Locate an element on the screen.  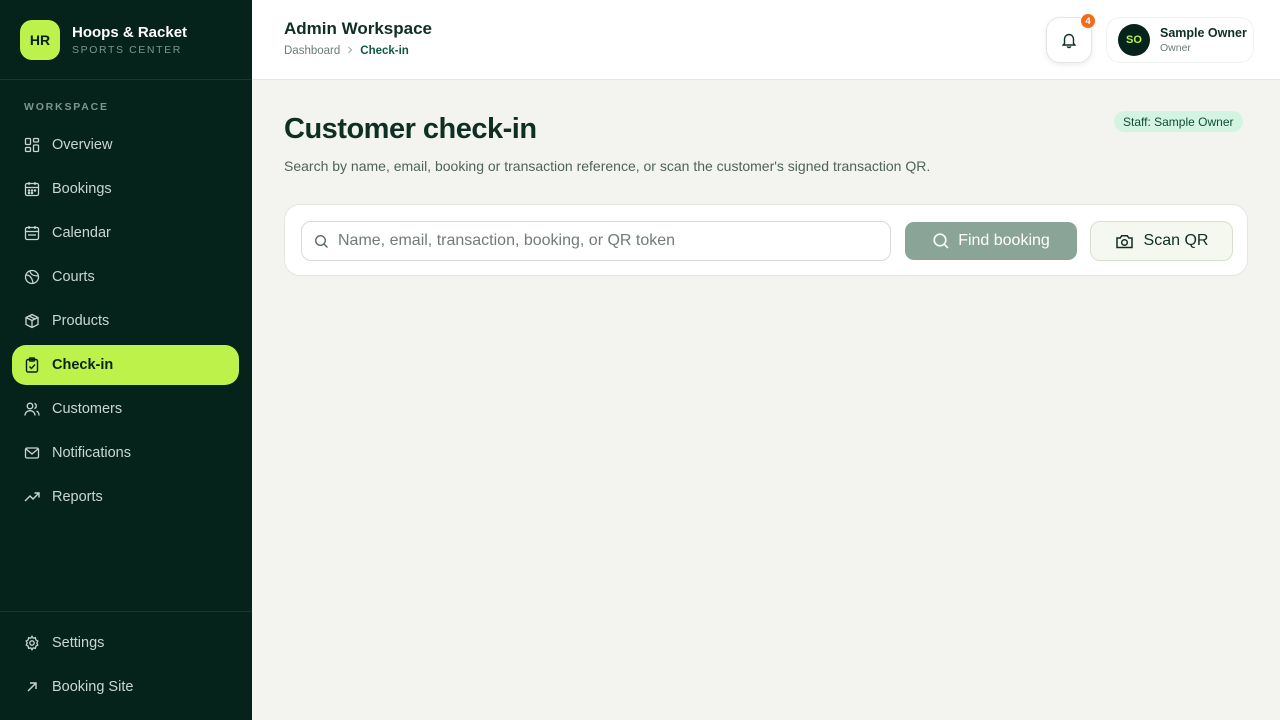
sidebar-item-label: Settings is located at coordinates (78, 643).